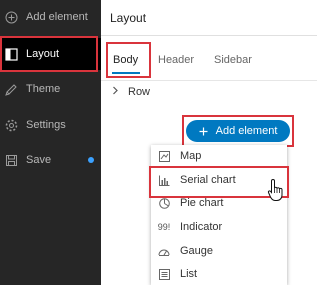  Describe the element at coordinates (11, 17) in the screenshot. I see `add-element-icon` at that location.